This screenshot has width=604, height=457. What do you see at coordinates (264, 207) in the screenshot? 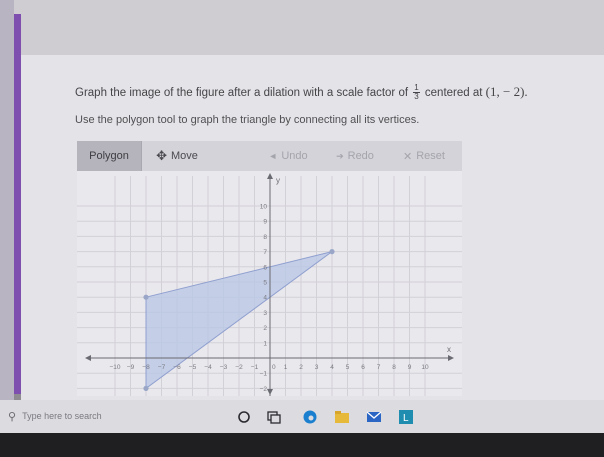
I see `y-tick-label: 10` at bounding box center [264, 207].